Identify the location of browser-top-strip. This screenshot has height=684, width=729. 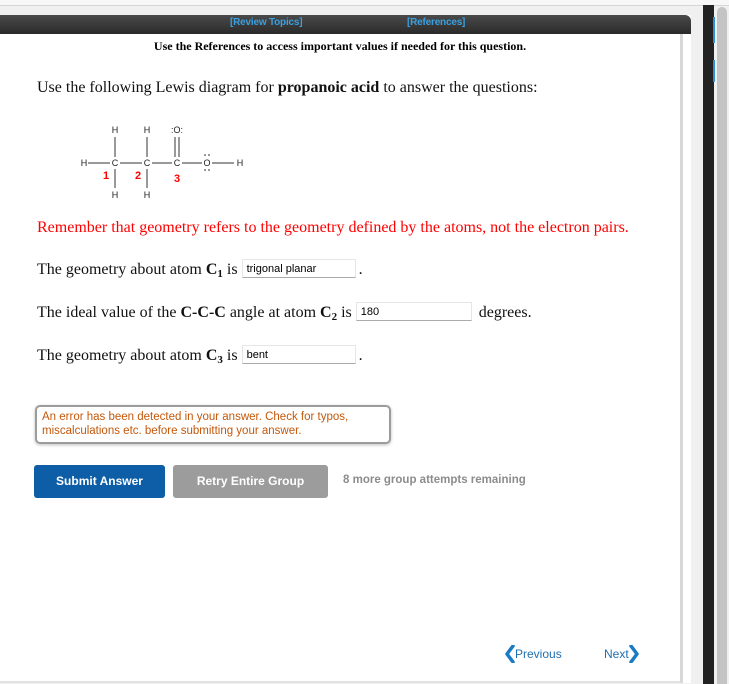
(364, 3).